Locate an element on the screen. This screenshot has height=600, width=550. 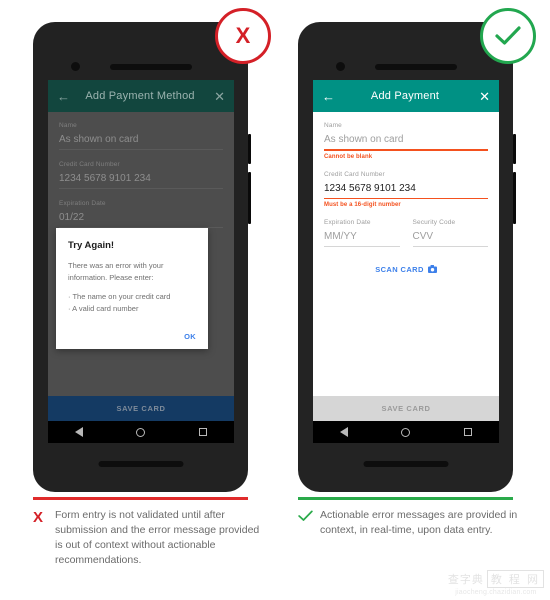
name-field-label: Name is located at coordinates (333, 125).